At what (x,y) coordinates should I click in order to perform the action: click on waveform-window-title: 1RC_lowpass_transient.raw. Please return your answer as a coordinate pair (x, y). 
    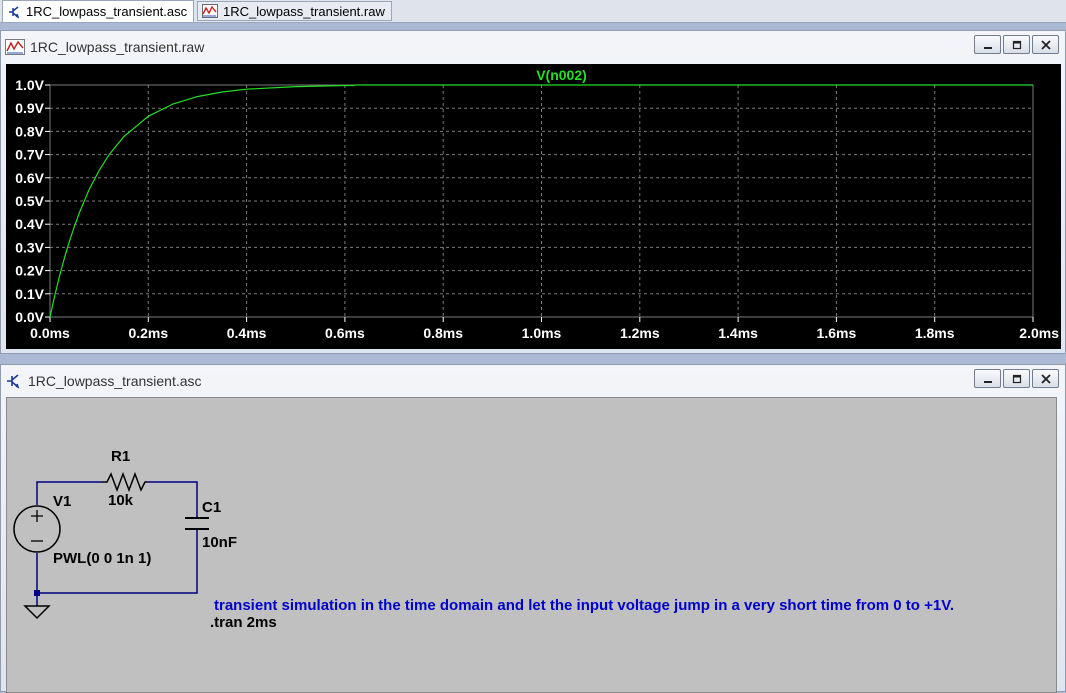
    Looking at the image, I should click on (104, 47).